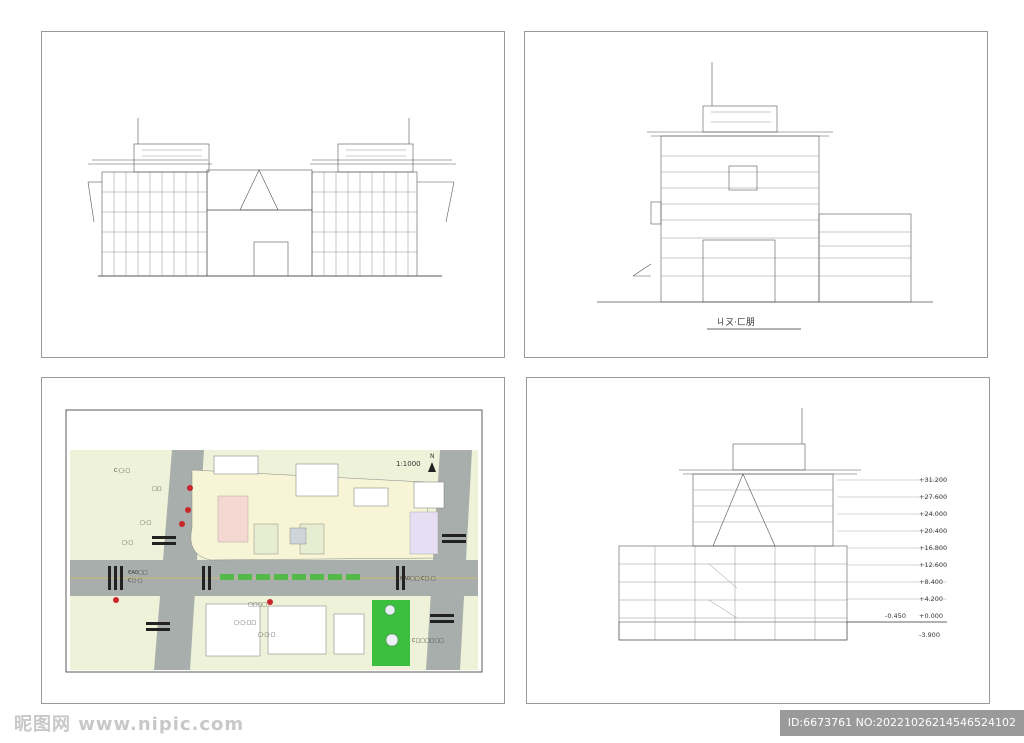 The width and height of the screenshot is (1024, 743). I want to click on site-label-1: □□, so click(157, 489).